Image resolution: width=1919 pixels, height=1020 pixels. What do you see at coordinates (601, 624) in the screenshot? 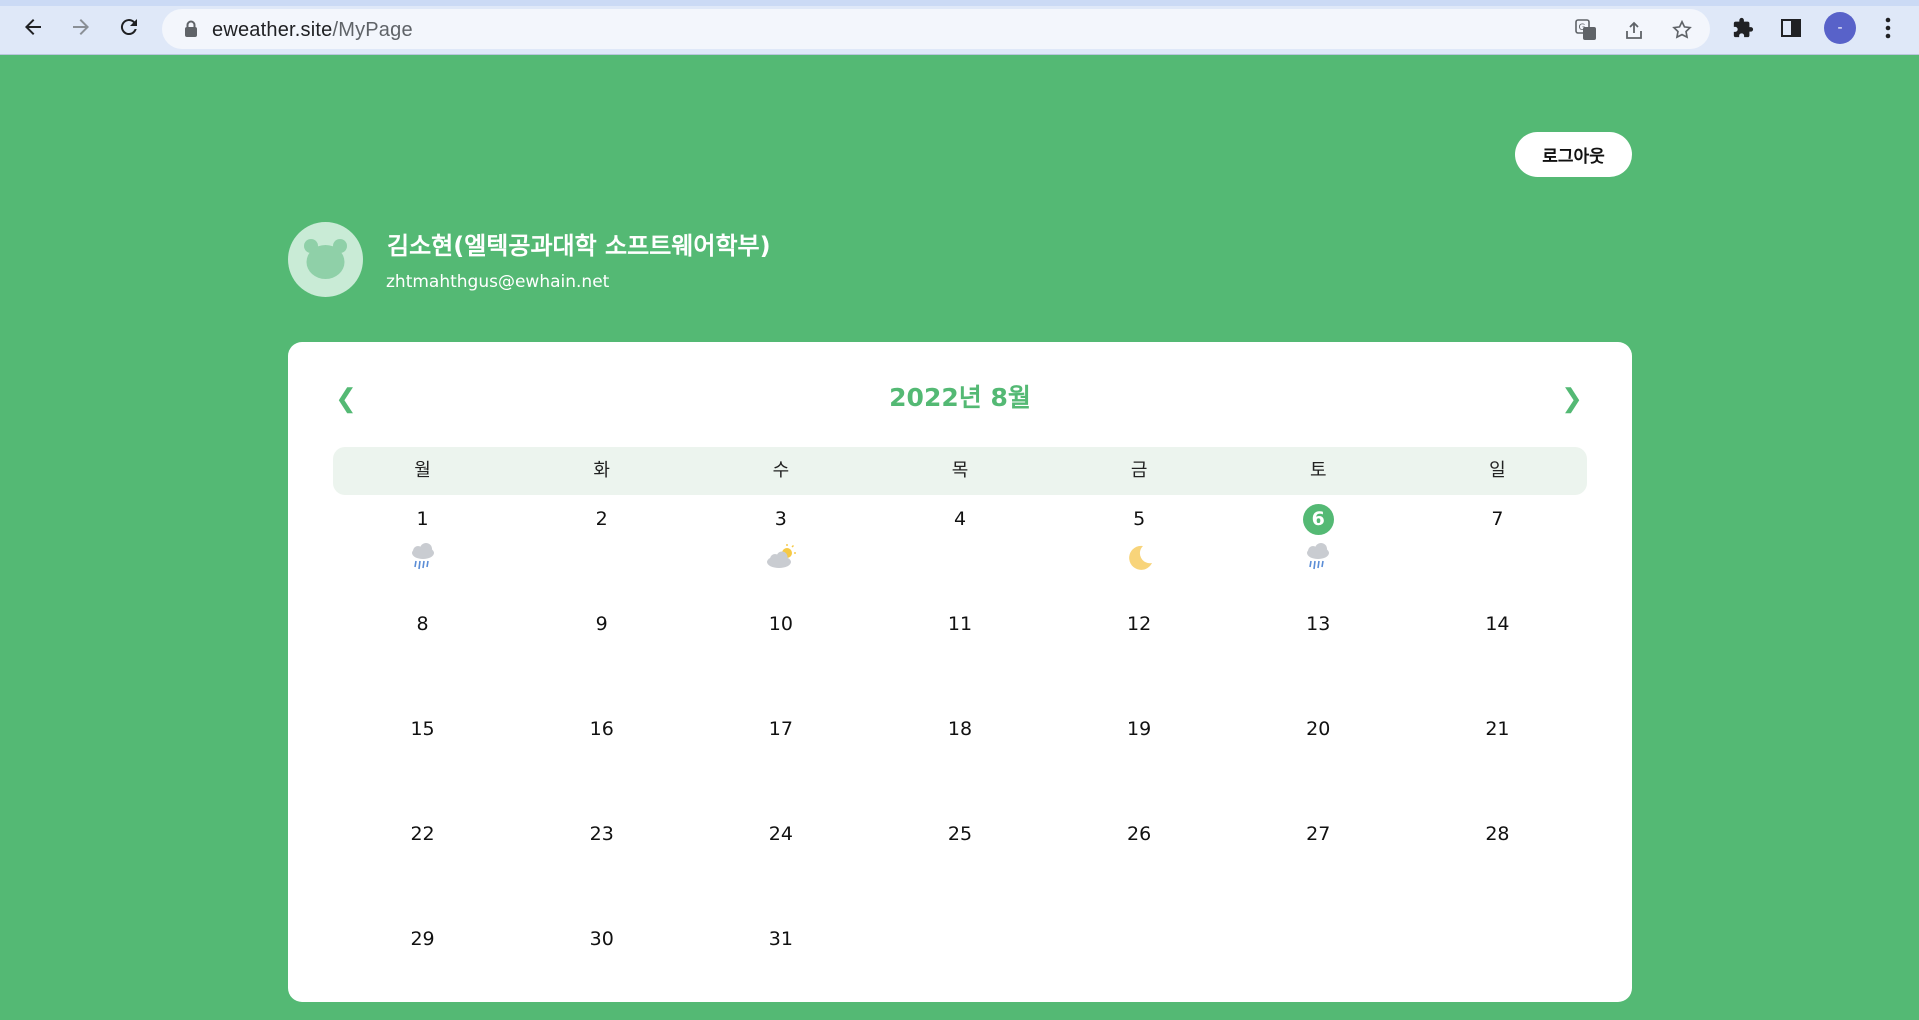
I see `day-number: 9` at bounding box center [601, 624].